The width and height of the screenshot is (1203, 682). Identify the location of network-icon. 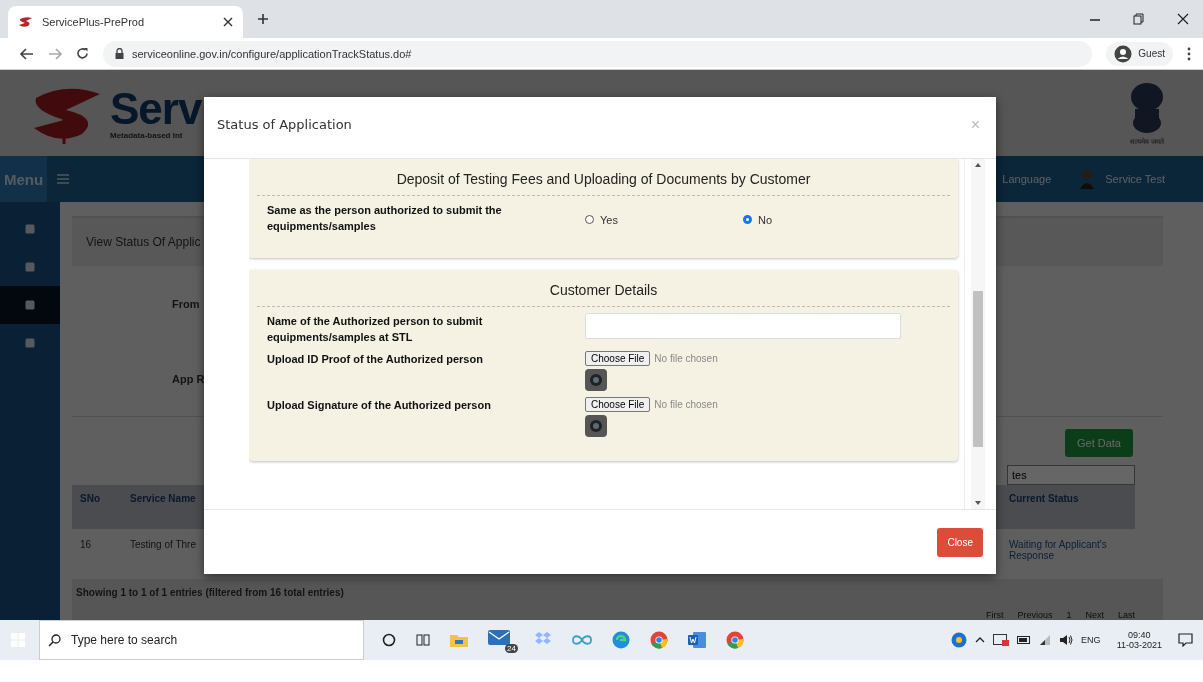
(1045, 640).